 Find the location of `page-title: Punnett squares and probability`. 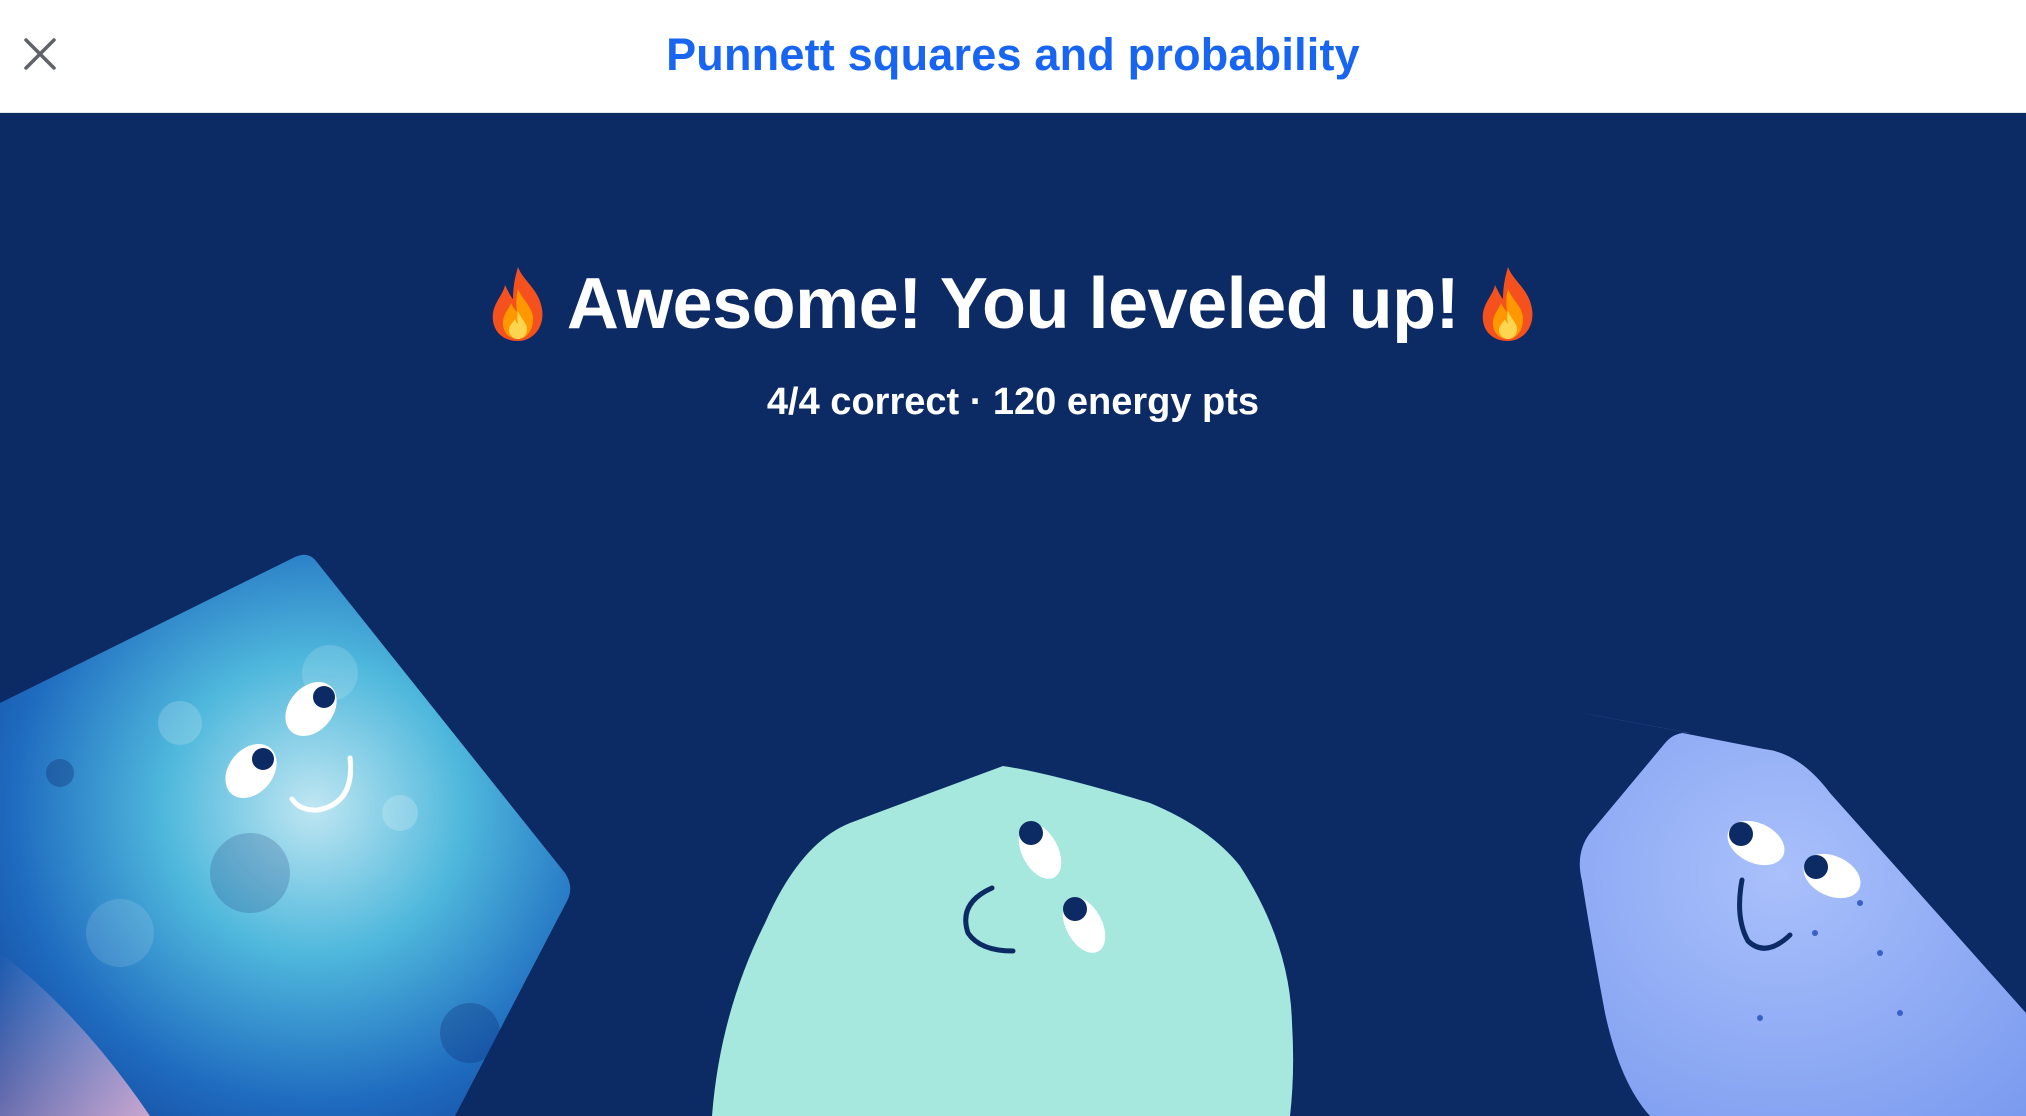

page-title: Punnett squares and probability is located at coordinates (1013, 54).